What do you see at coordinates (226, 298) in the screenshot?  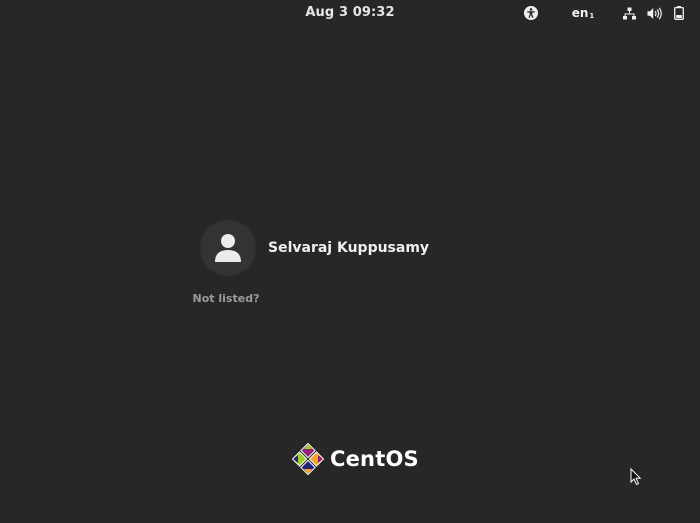 I see `not-listed-link: Not listed?` at bounding box center [226, 298].